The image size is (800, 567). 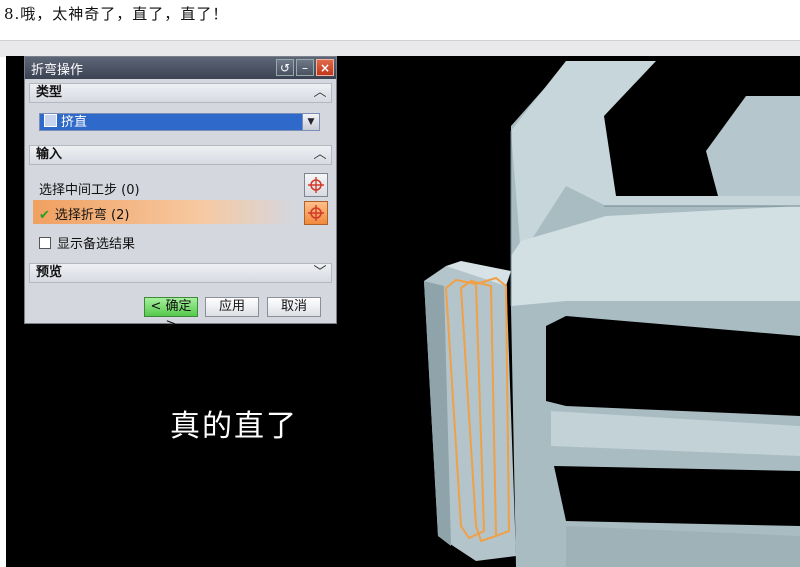 What do you see at coordinates (400, 48) in the screenshot?
I see `viewer-toolbar-strip` at bounding box center [400, 48].